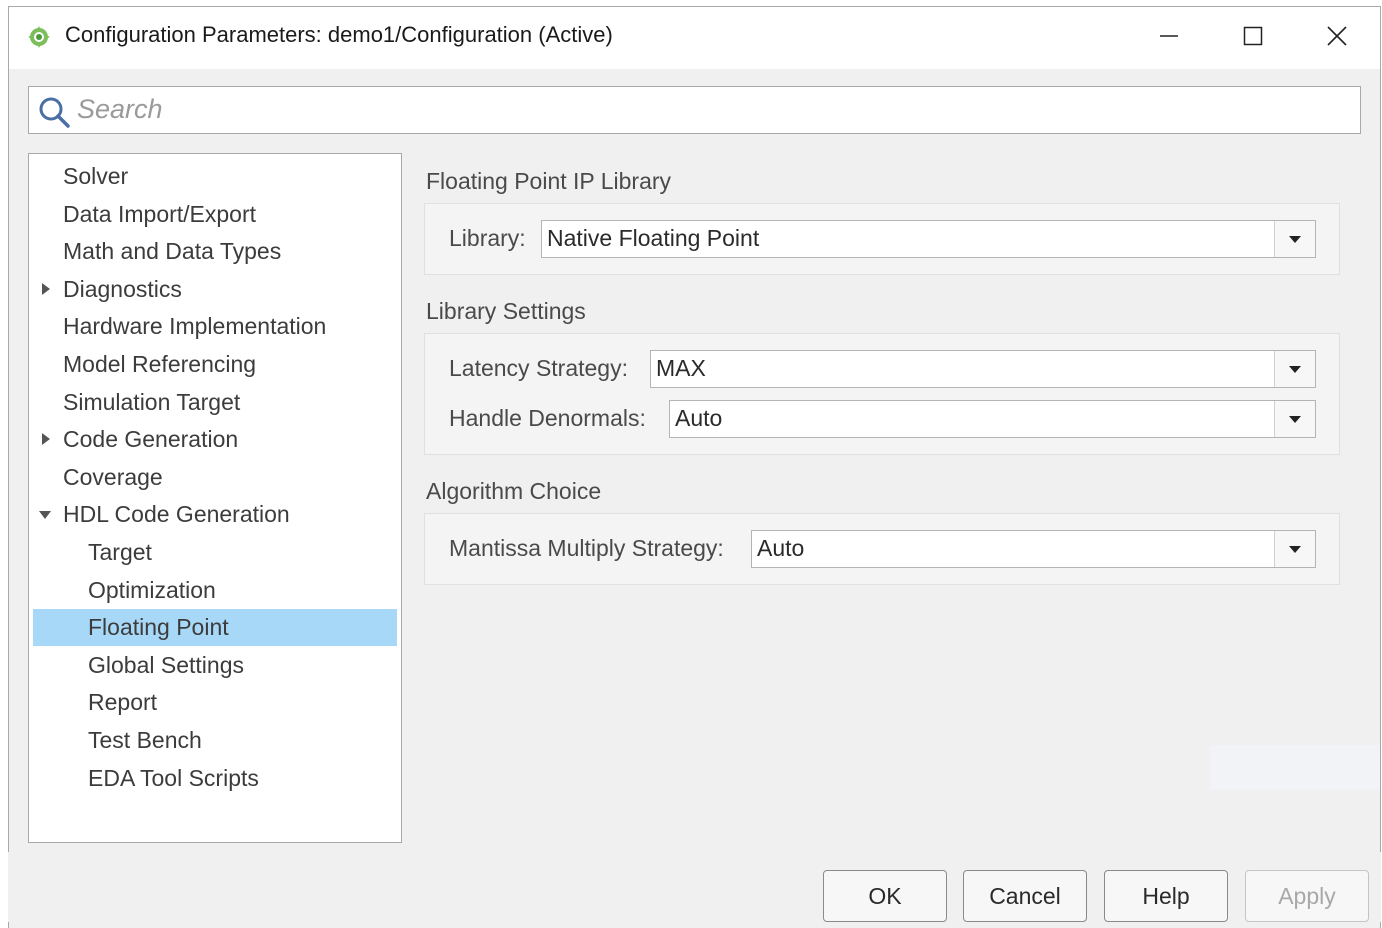  Describe the element at coordinates (885, 896) in the screenshot. I see `ok-button: OK` at that location.